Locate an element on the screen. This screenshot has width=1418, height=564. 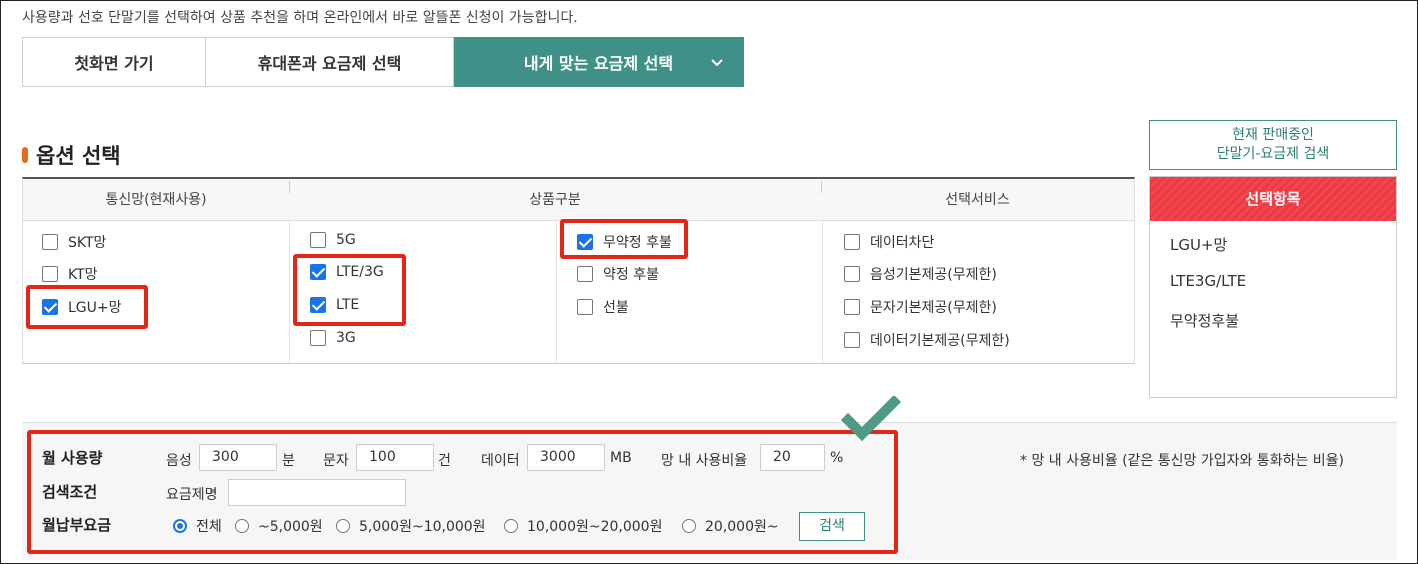
chevron-down-icon is located at coordinates (717, 63).